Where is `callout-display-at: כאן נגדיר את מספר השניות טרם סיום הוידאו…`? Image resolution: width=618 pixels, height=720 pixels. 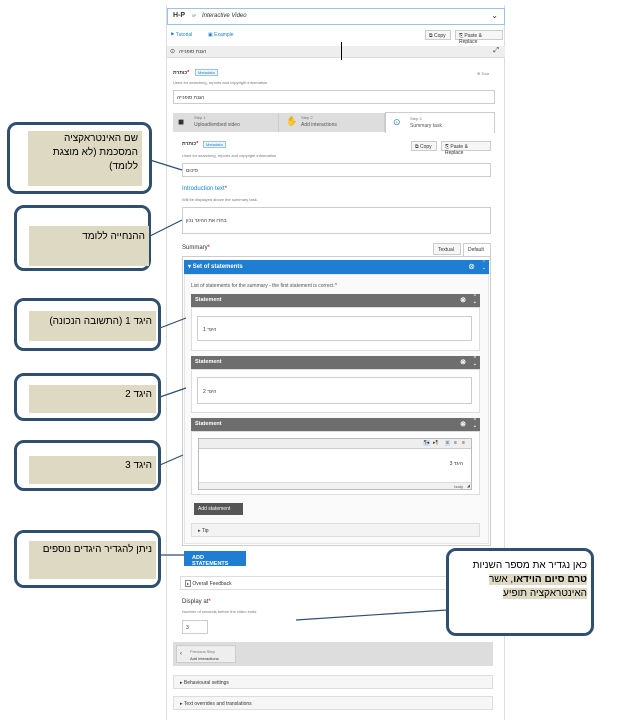
callout-display-at: כאן נגדיר את מספר השניות טרם סיום הוידאו… is located at coordinates (520, 592).